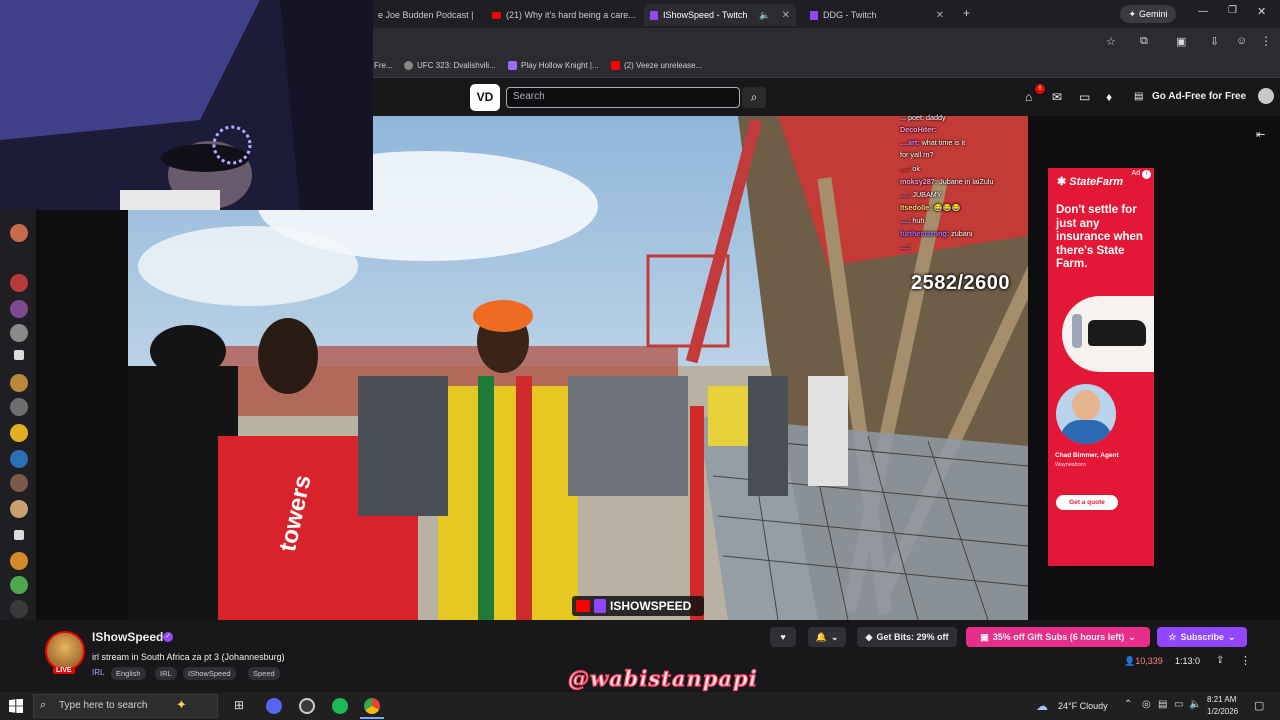 The image size is (1280, 720). I want to click on follow-button: ♥, so click(783, 637).